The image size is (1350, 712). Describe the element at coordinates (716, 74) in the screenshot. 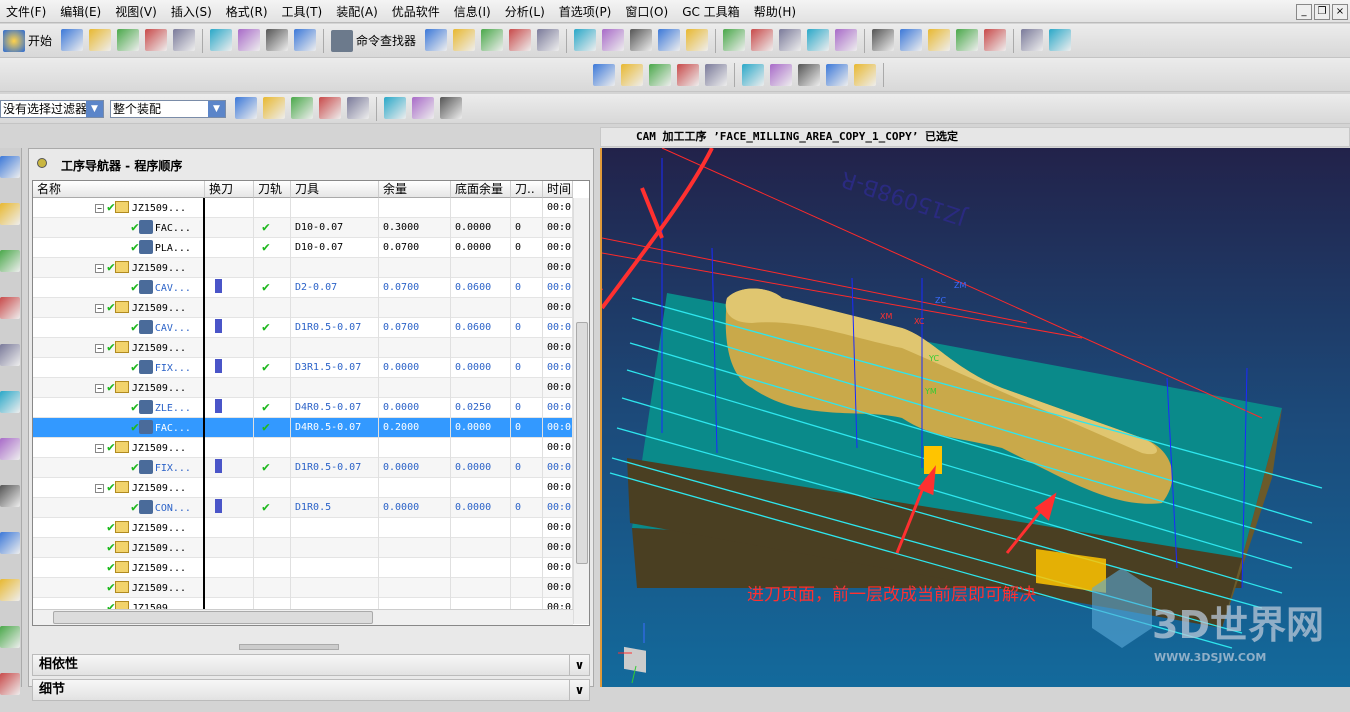

I see `drive-icon` at that location.